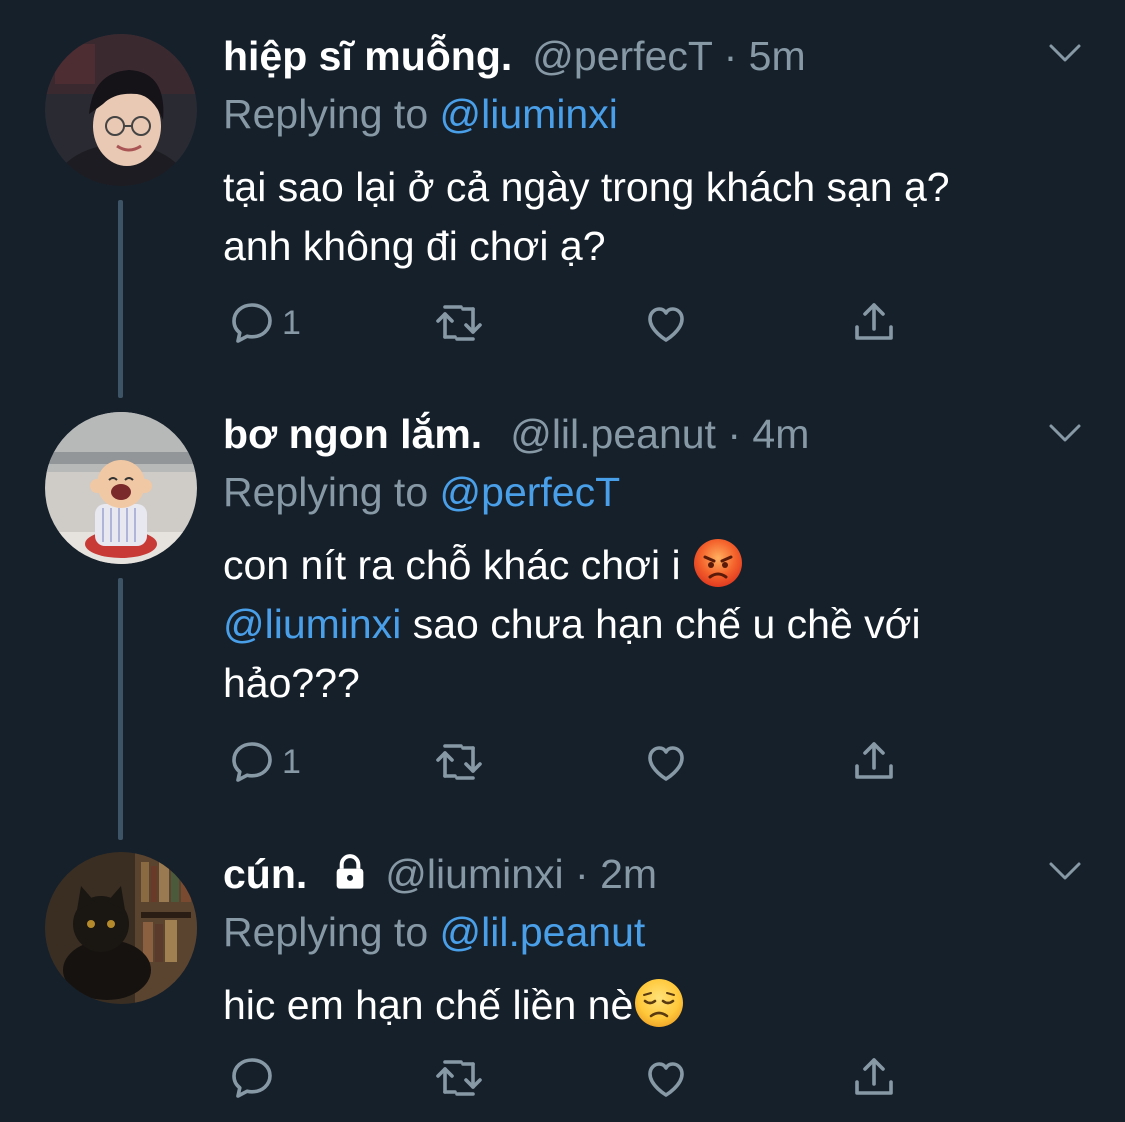  Describe the element at coordinates (350, 871) in the screenshot. I see `lock-icon` at that location.